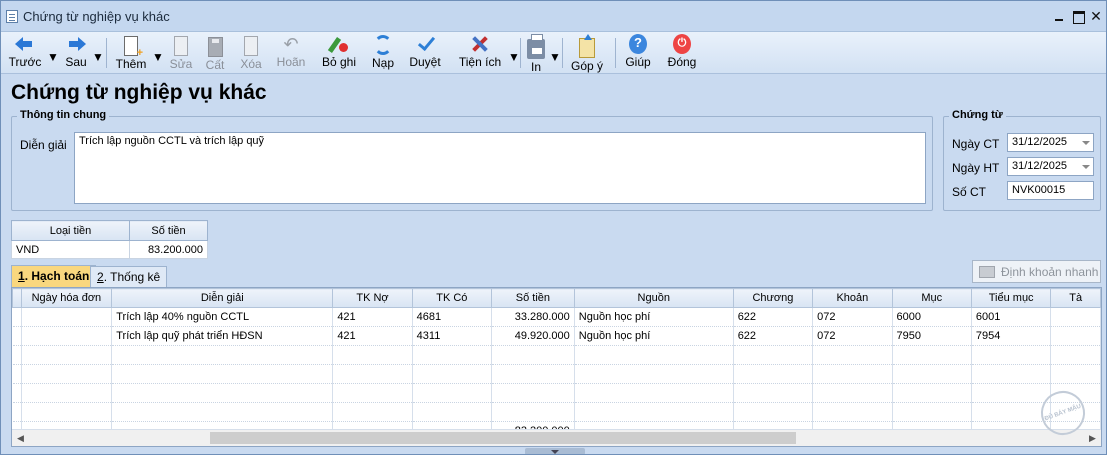  Describe the element at coordinates (98, 57) in the screenshot. I see `next-dropdown-arrow: ▼` at that location.